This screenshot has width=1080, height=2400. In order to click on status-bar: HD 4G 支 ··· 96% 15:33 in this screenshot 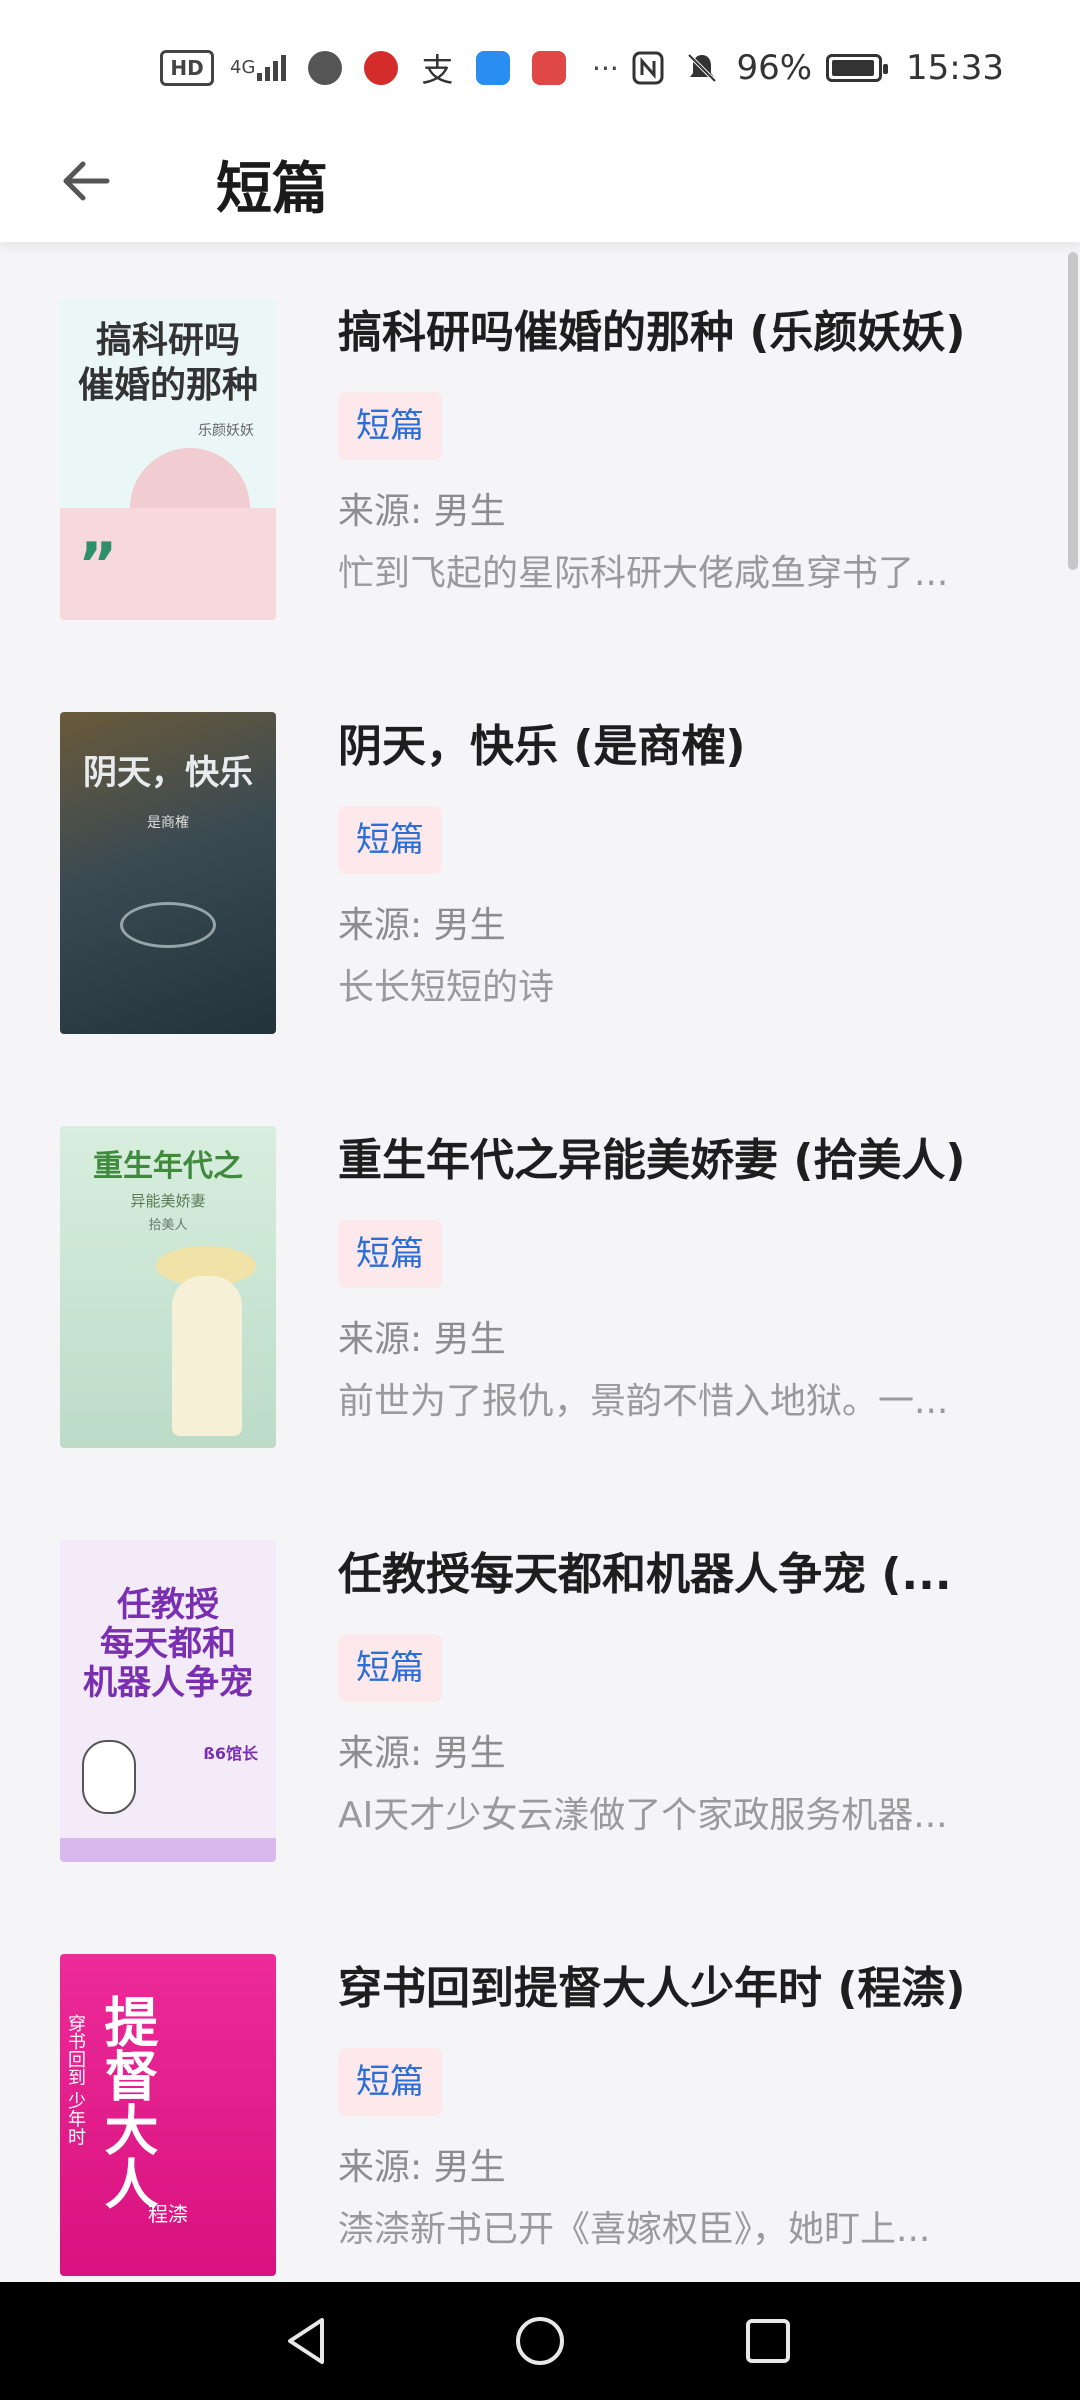, I will do `click(540, 60)`.